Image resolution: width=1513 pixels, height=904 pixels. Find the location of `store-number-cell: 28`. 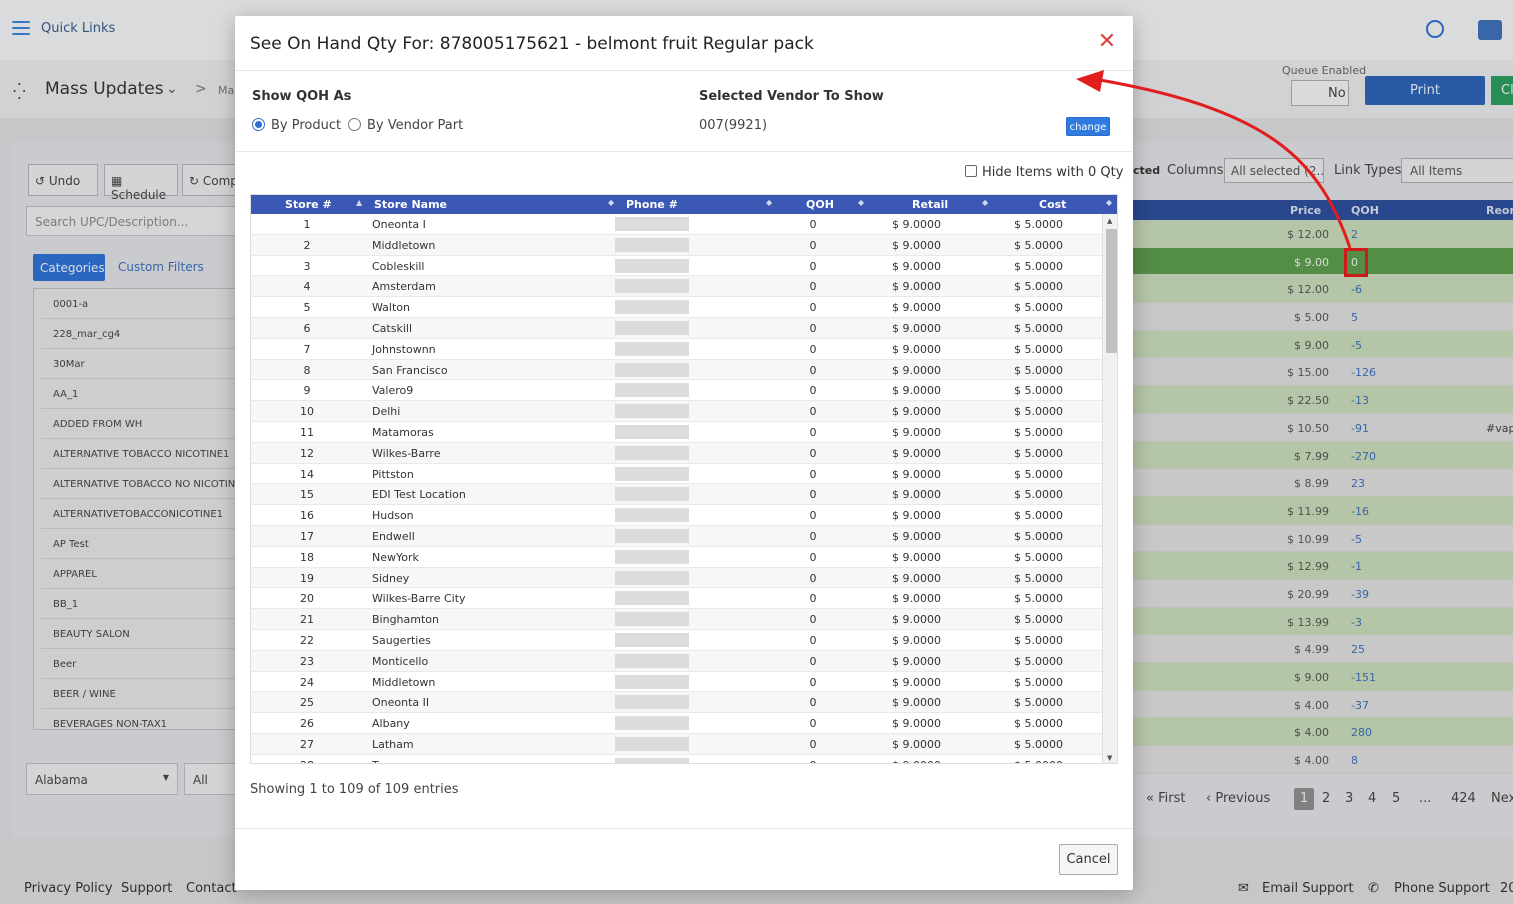

store-number-cell: 28 is located at coordinates (307, 761).